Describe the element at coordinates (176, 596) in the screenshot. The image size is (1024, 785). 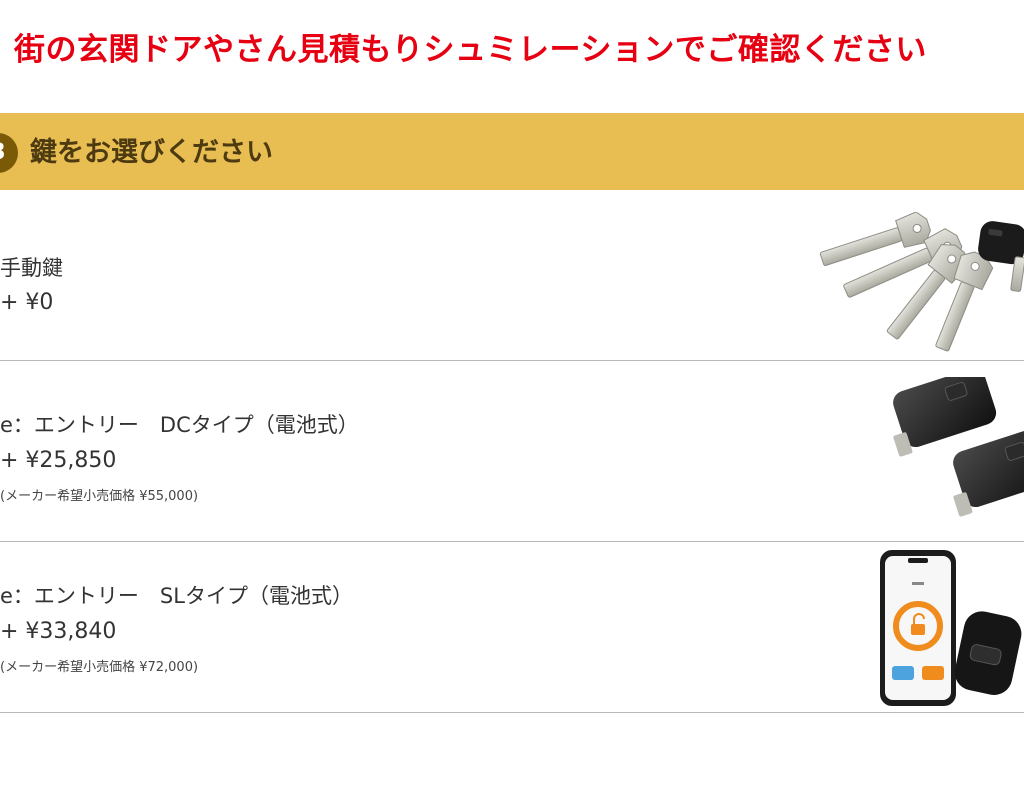
I see `option-name: e：エントリー SLタイプ（電池式）` at that location.